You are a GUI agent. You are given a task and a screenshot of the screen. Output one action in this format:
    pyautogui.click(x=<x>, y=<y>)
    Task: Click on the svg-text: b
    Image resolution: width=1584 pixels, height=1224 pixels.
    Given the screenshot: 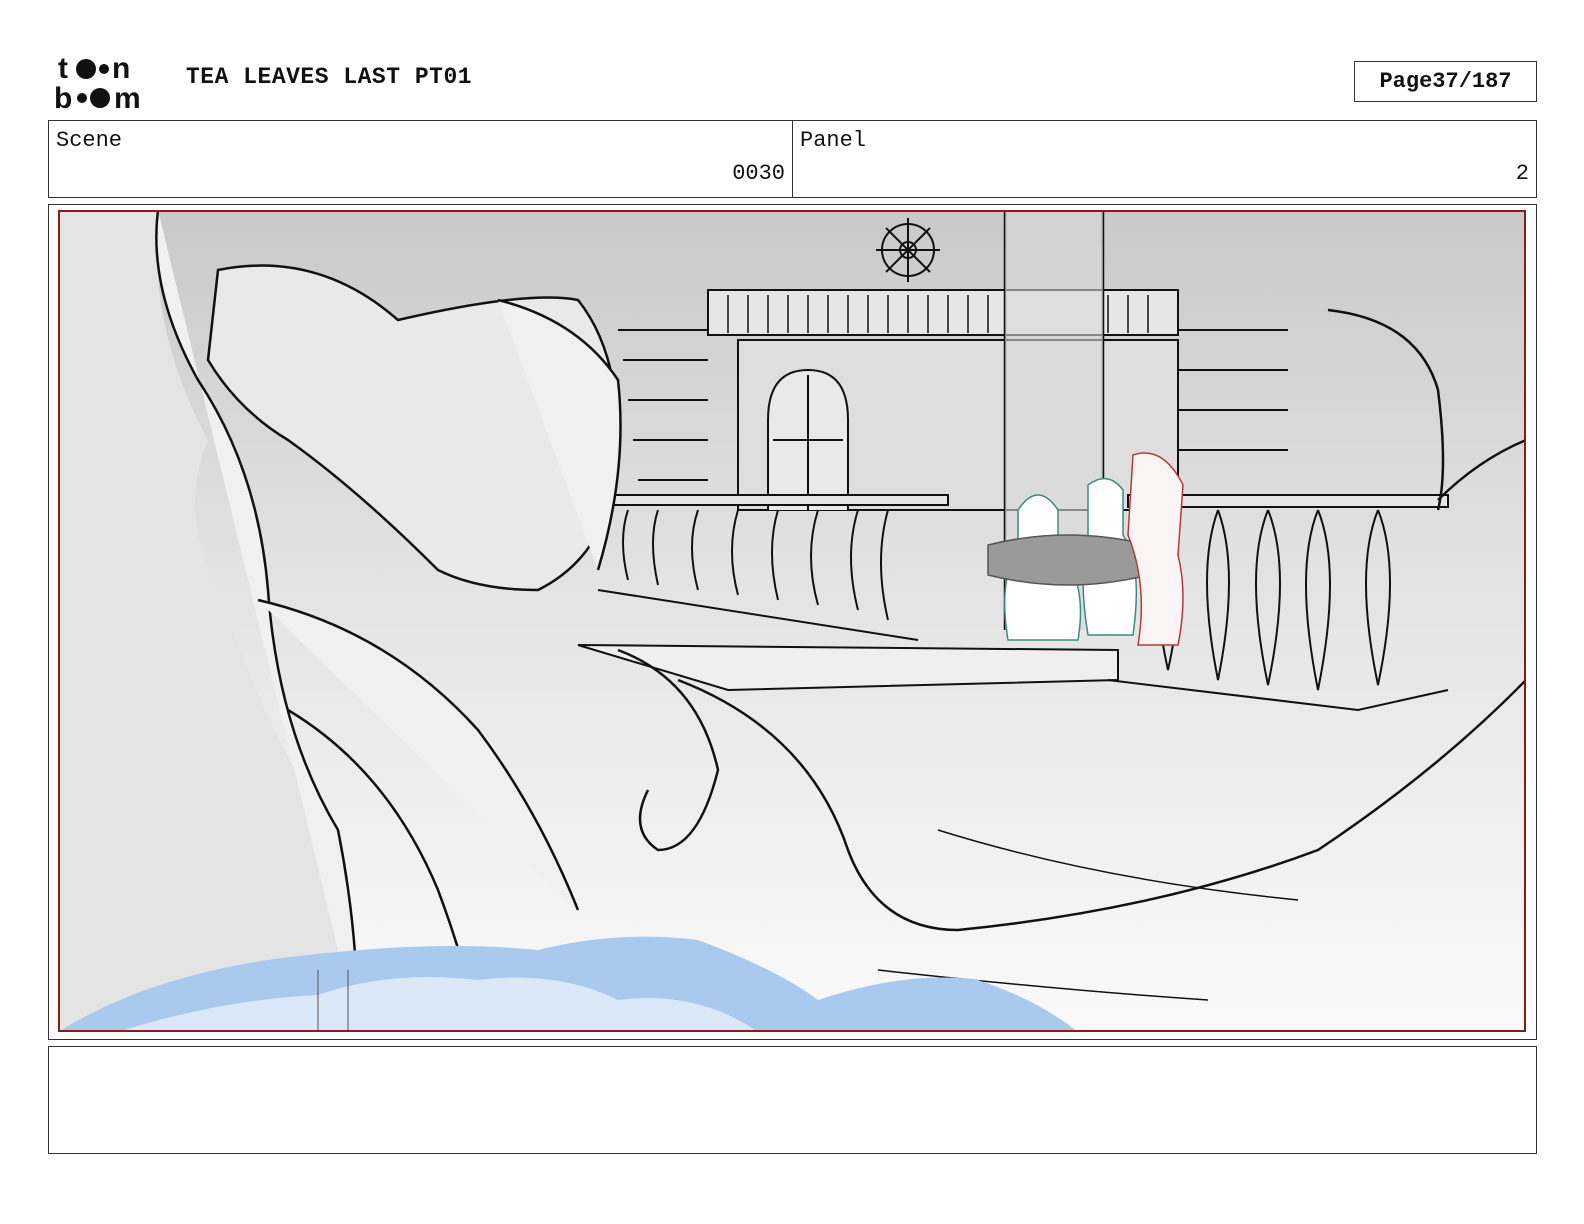 What is the action you would take?
    pyautogui.click(x=63, y=97)
    